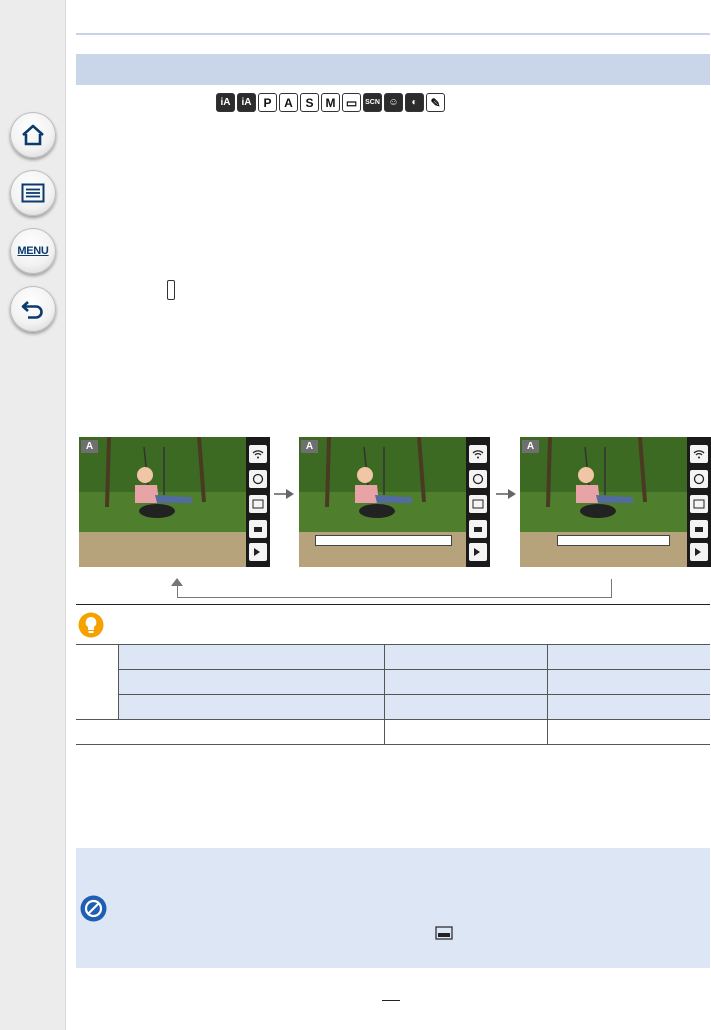 Image resolution: width=711 pixels, height=1030 pixels. I want to click on back-arrow-icon, so click(33, 309).